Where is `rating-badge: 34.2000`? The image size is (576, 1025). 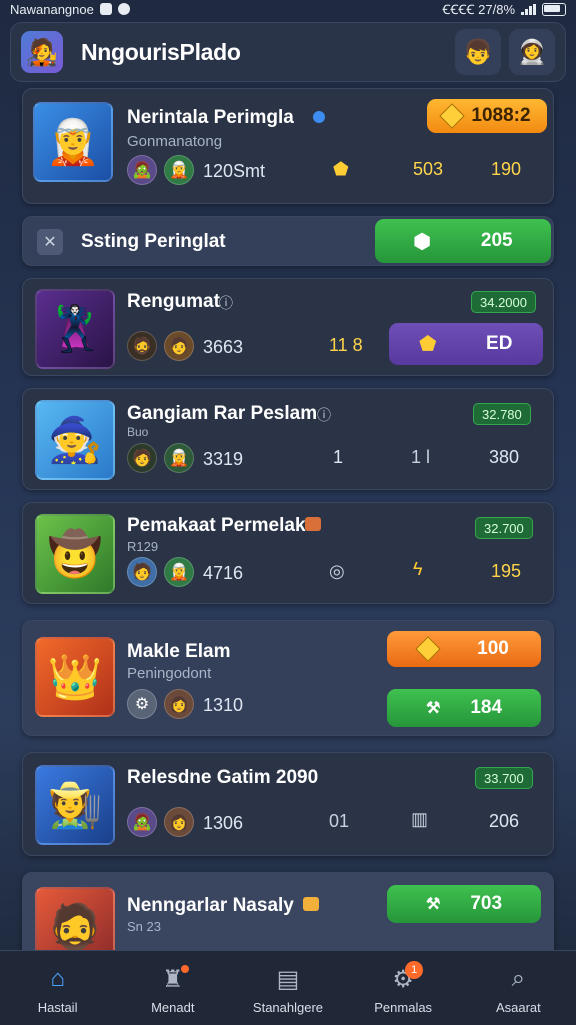
rating-badge: 34.2000 is located at coordinates (503, 302).